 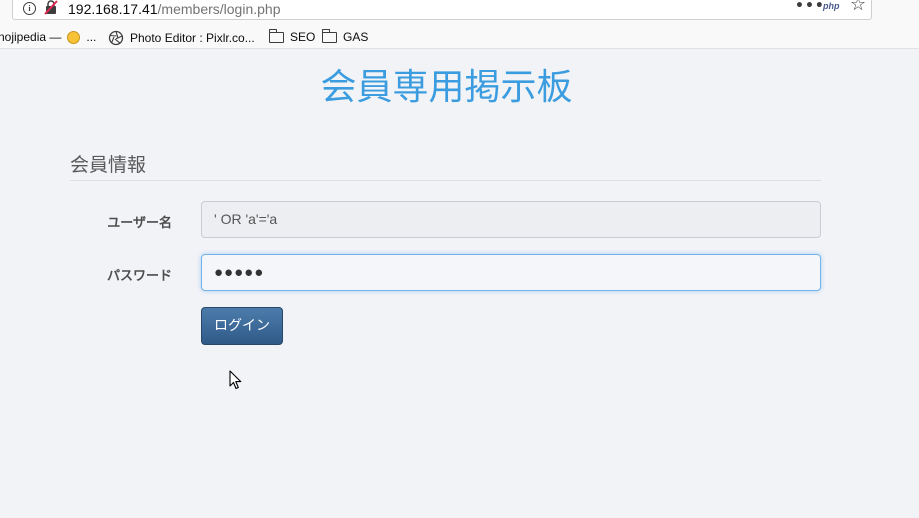 I want to click on login-button: ログイン, so click(x=242, y=326).